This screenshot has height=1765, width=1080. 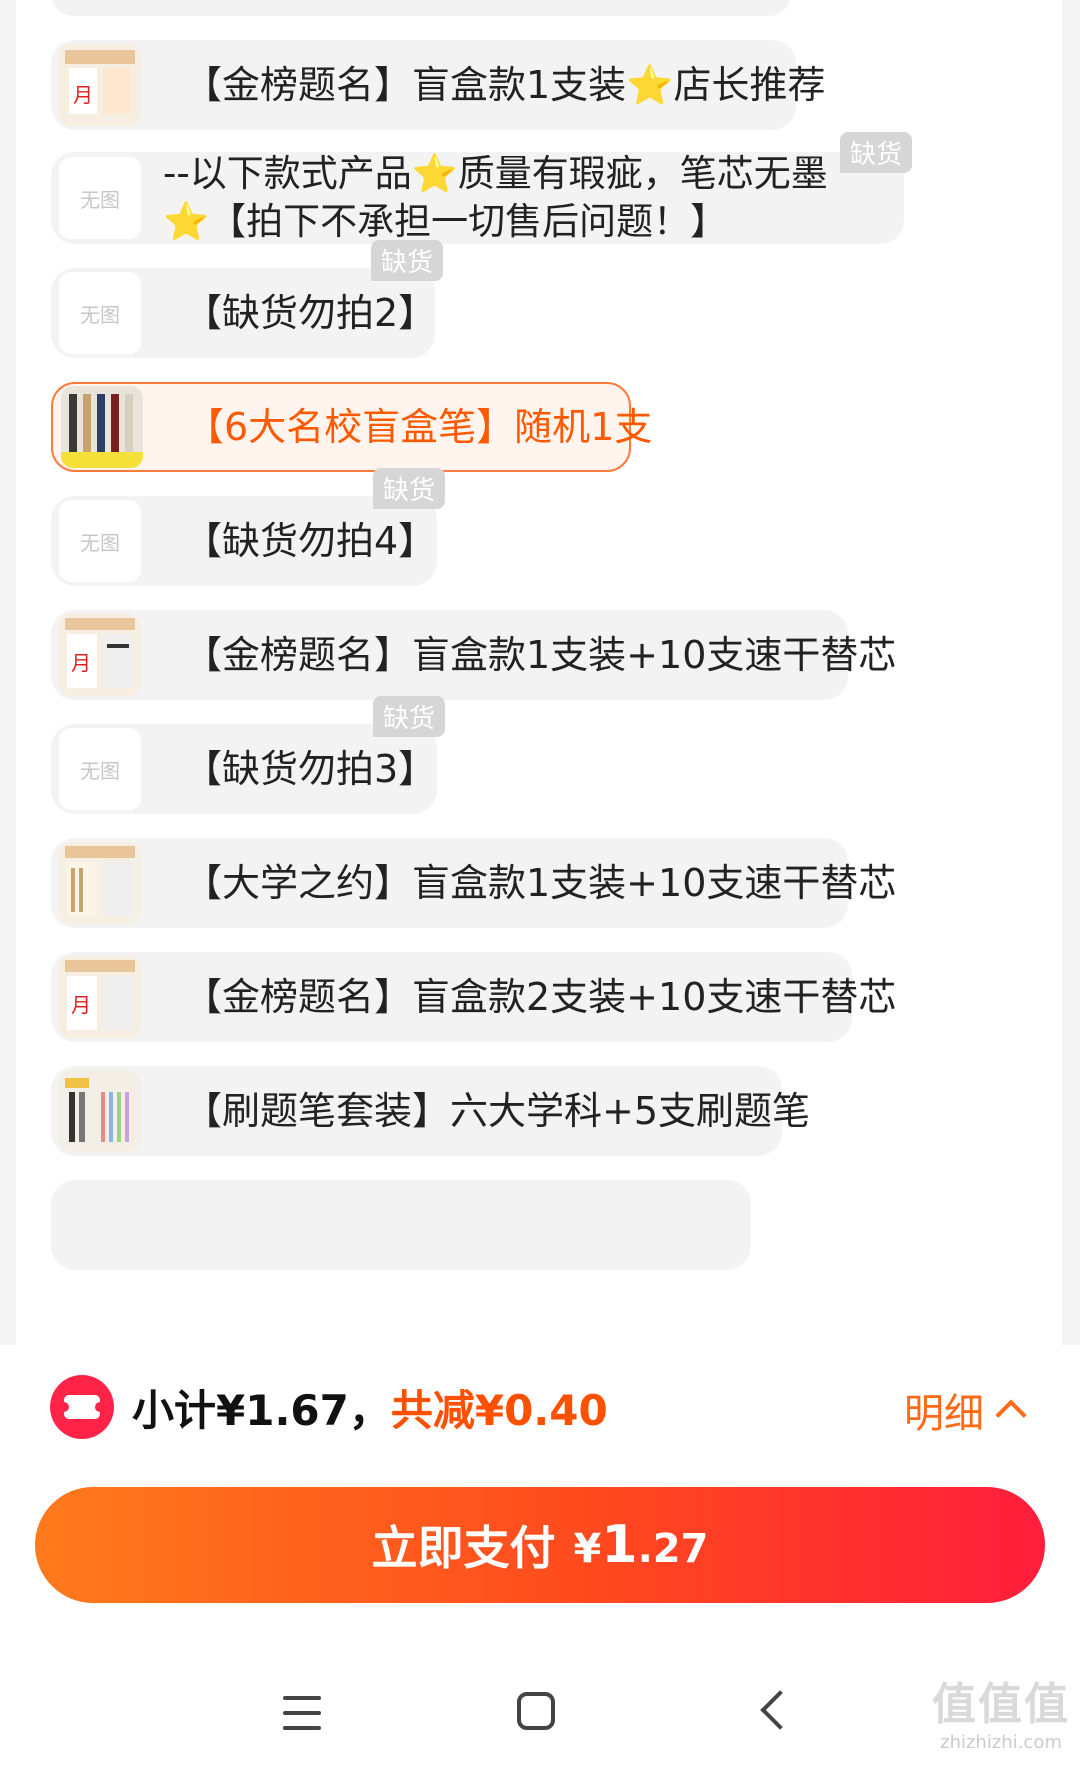 I want to click on system-nav-bar: 值值值 zhizhizhi.com, so click(x=540, y=1712).